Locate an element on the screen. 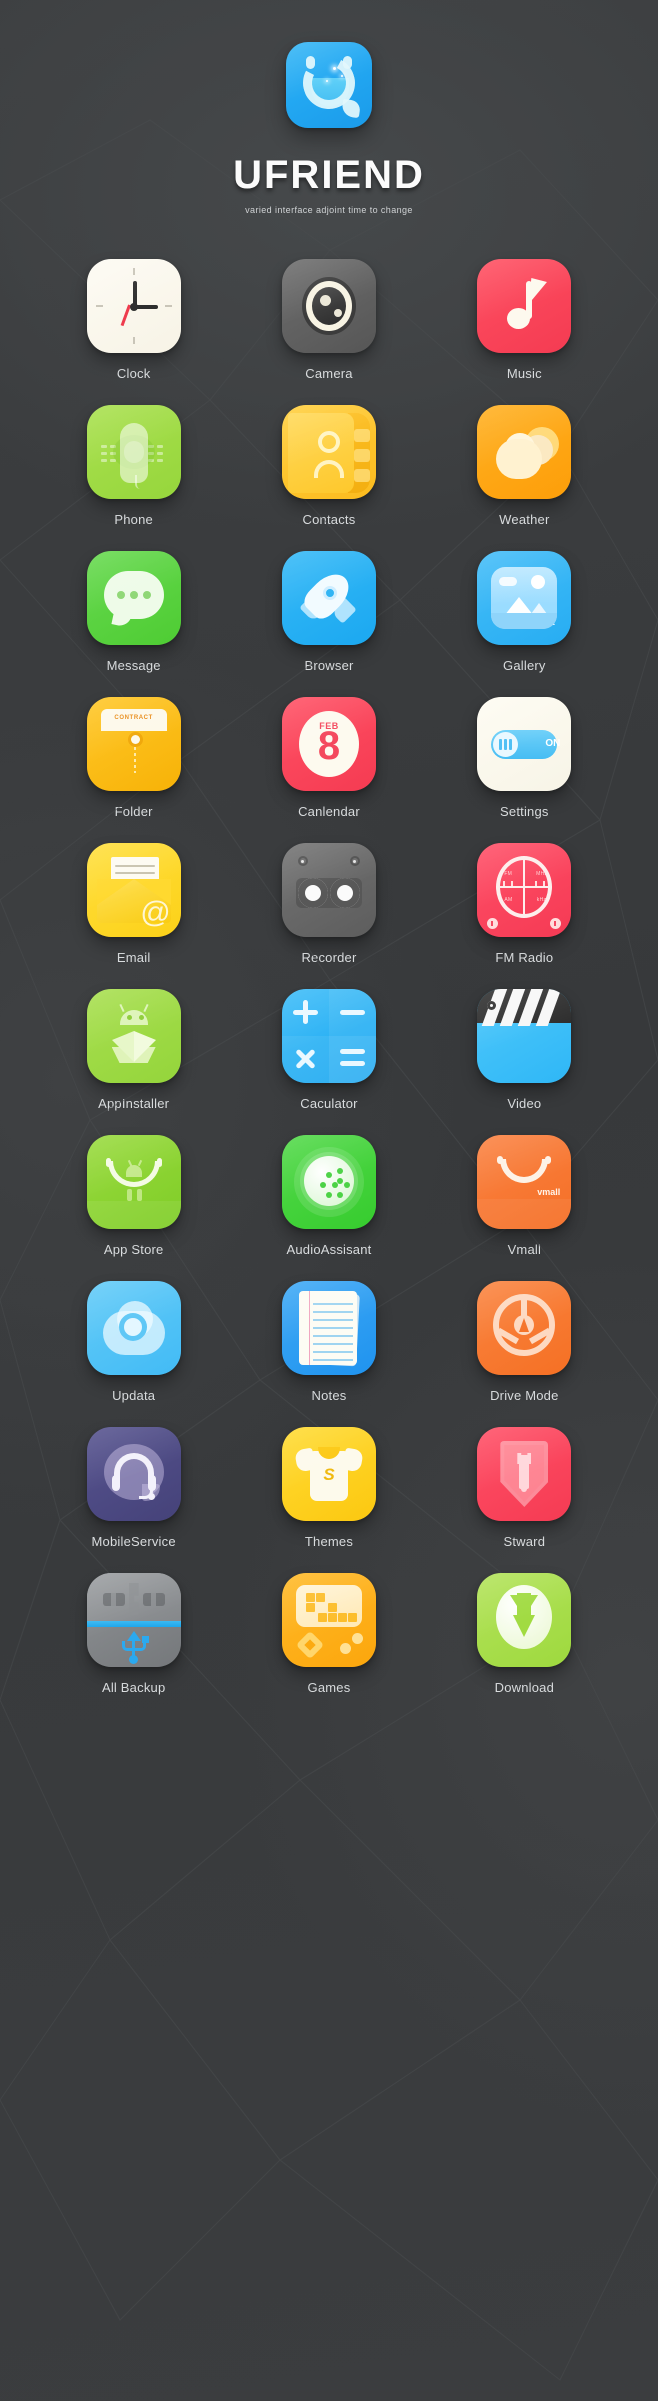  app-cell: Video is located at coordinates (524, 1050).